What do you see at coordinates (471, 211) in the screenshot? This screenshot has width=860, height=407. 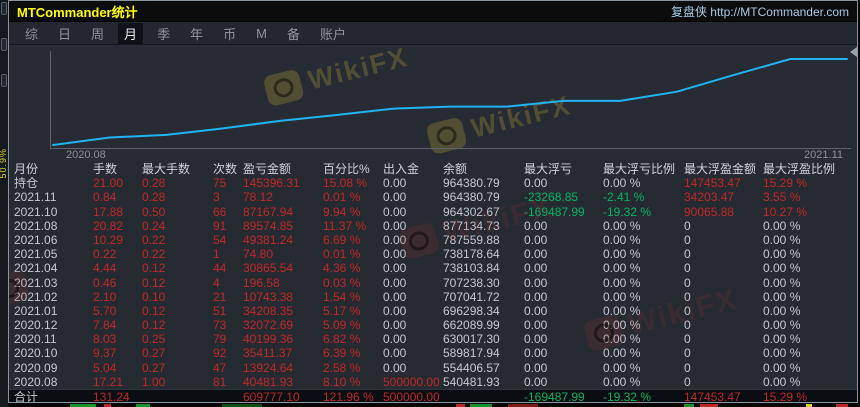 I see `table-cell: 964302.67` at bounding box center [471, 211].